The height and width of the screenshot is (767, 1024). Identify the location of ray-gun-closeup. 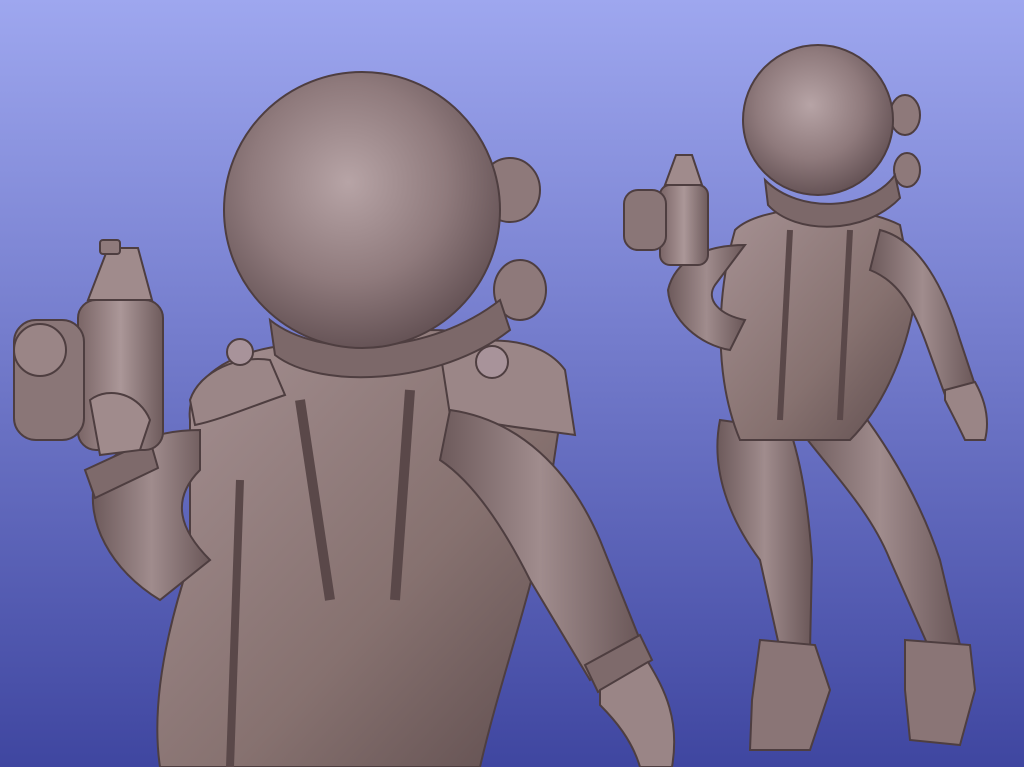
(88, 348).